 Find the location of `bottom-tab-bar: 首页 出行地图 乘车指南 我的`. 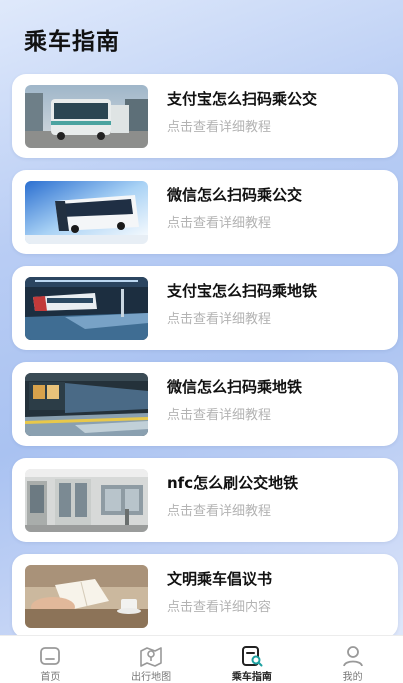

bottom-tab-bar: 首页 出行地图 乘车指南 我的 is located at coordinates (201, 659).